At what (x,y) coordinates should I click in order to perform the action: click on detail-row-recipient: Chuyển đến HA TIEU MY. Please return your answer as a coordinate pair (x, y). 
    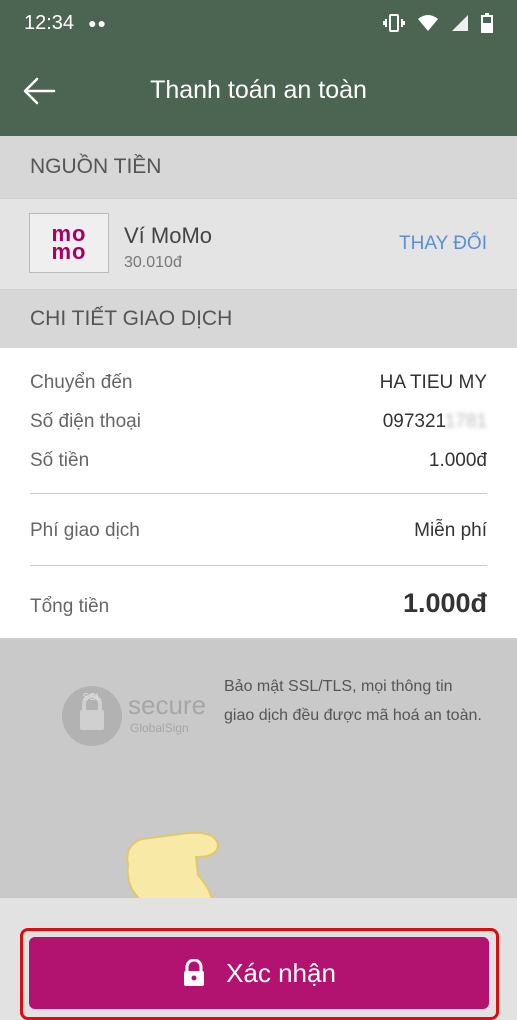
    Looking at the image, I should click on (258, 383).